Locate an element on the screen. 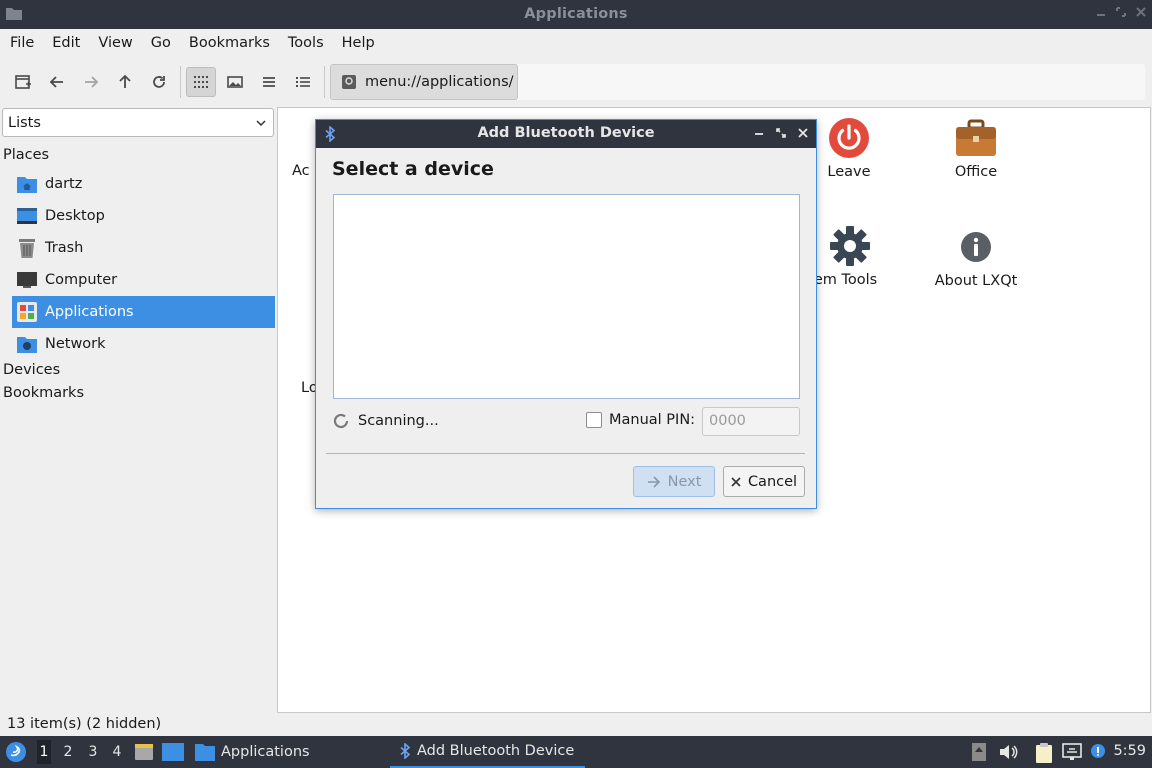 The image size is (1152, 768). sidebar-item-label: dartz is located at coordinates (64, 184).